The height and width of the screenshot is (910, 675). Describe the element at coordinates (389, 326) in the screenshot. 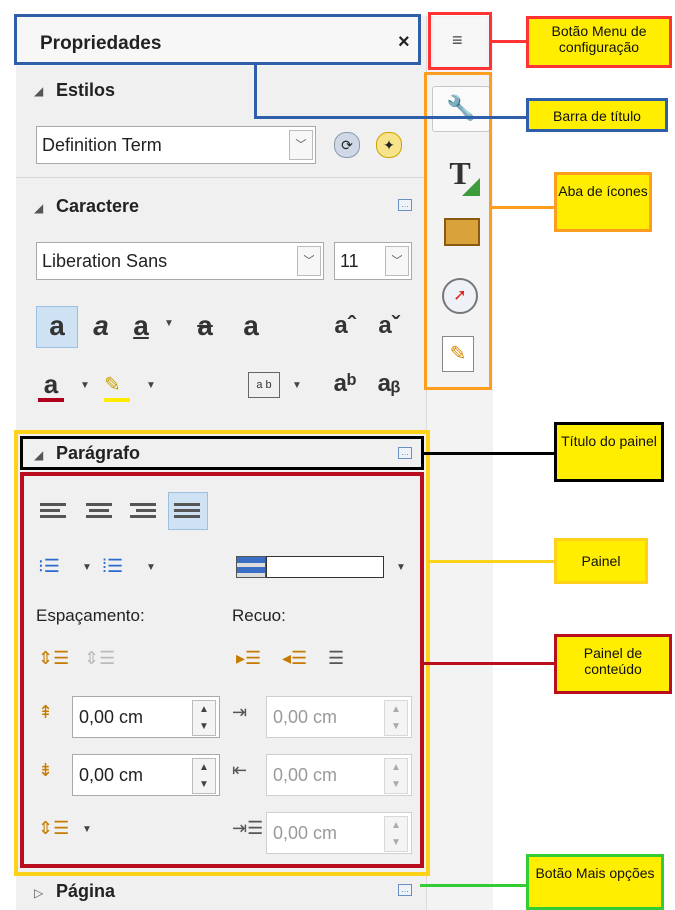

I see `decrease-font-icon: aˇ` at that location.